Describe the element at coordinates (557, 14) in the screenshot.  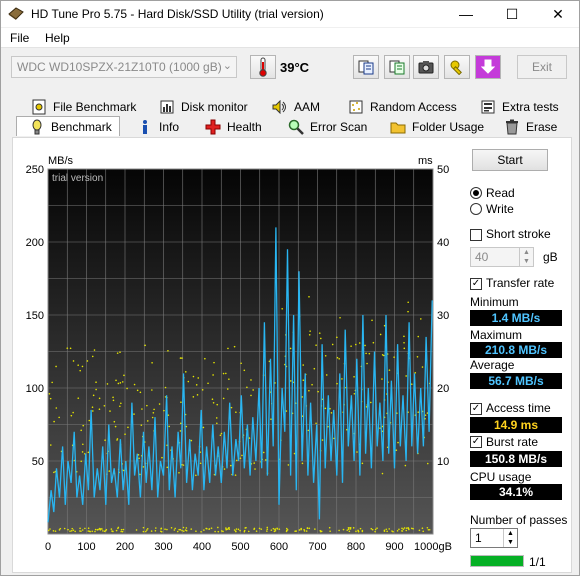
I see `close-button: ✕` at that location.